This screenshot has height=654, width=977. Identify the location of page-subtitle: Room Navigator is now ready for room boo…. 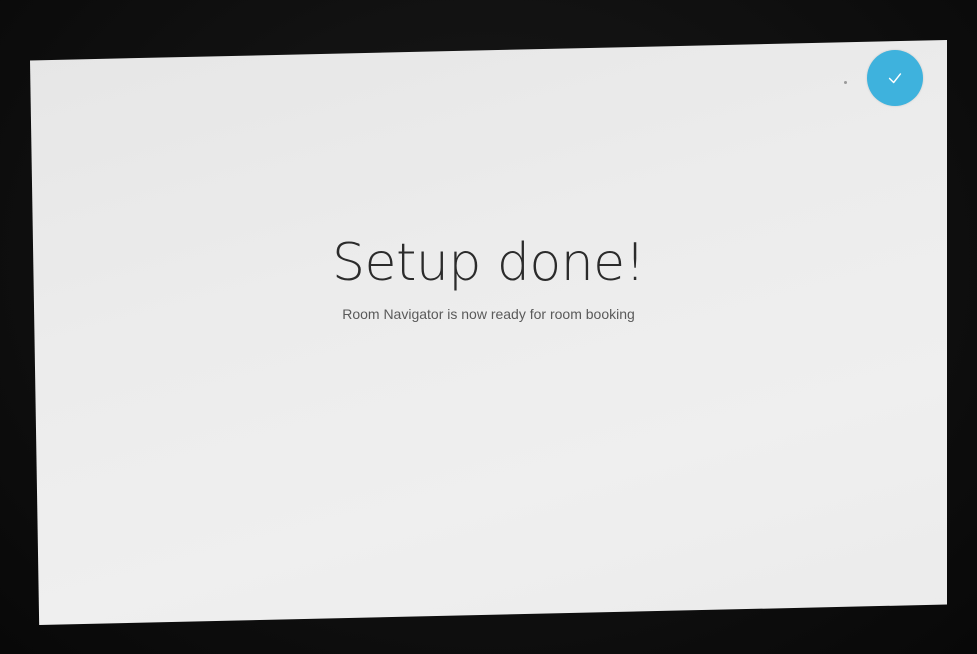
(488, 314).